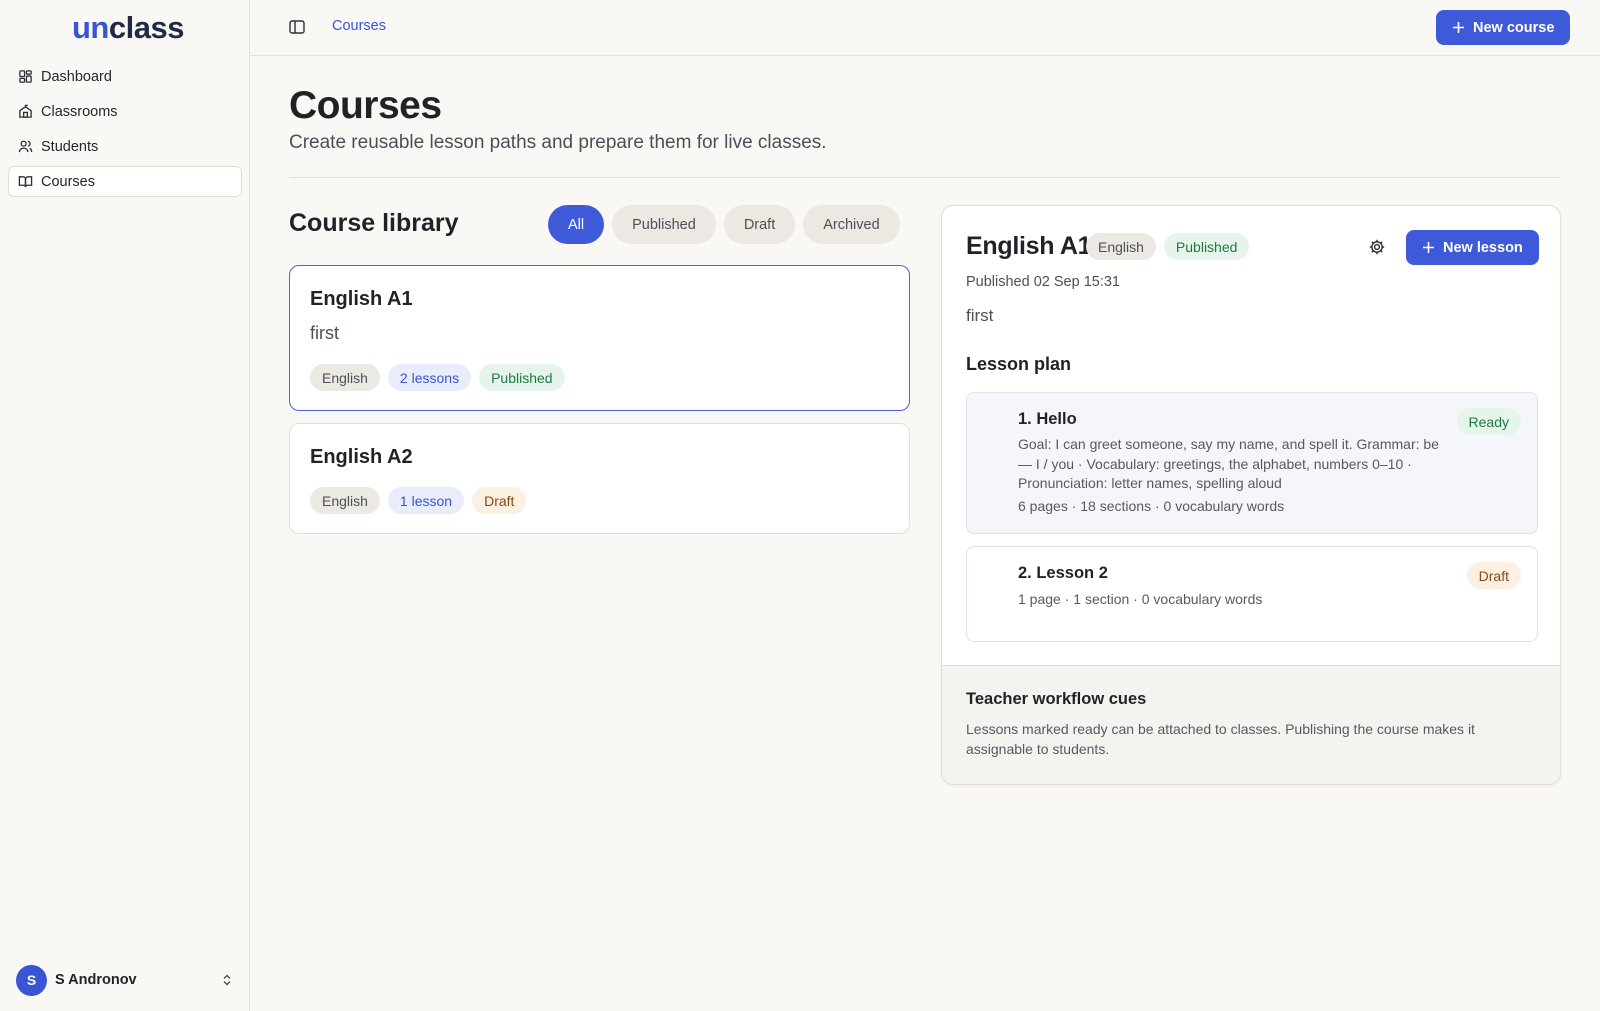  Describe the element at coordinates (1503, 27) in the screenshot. I see `new-course-button: New course` at that location.